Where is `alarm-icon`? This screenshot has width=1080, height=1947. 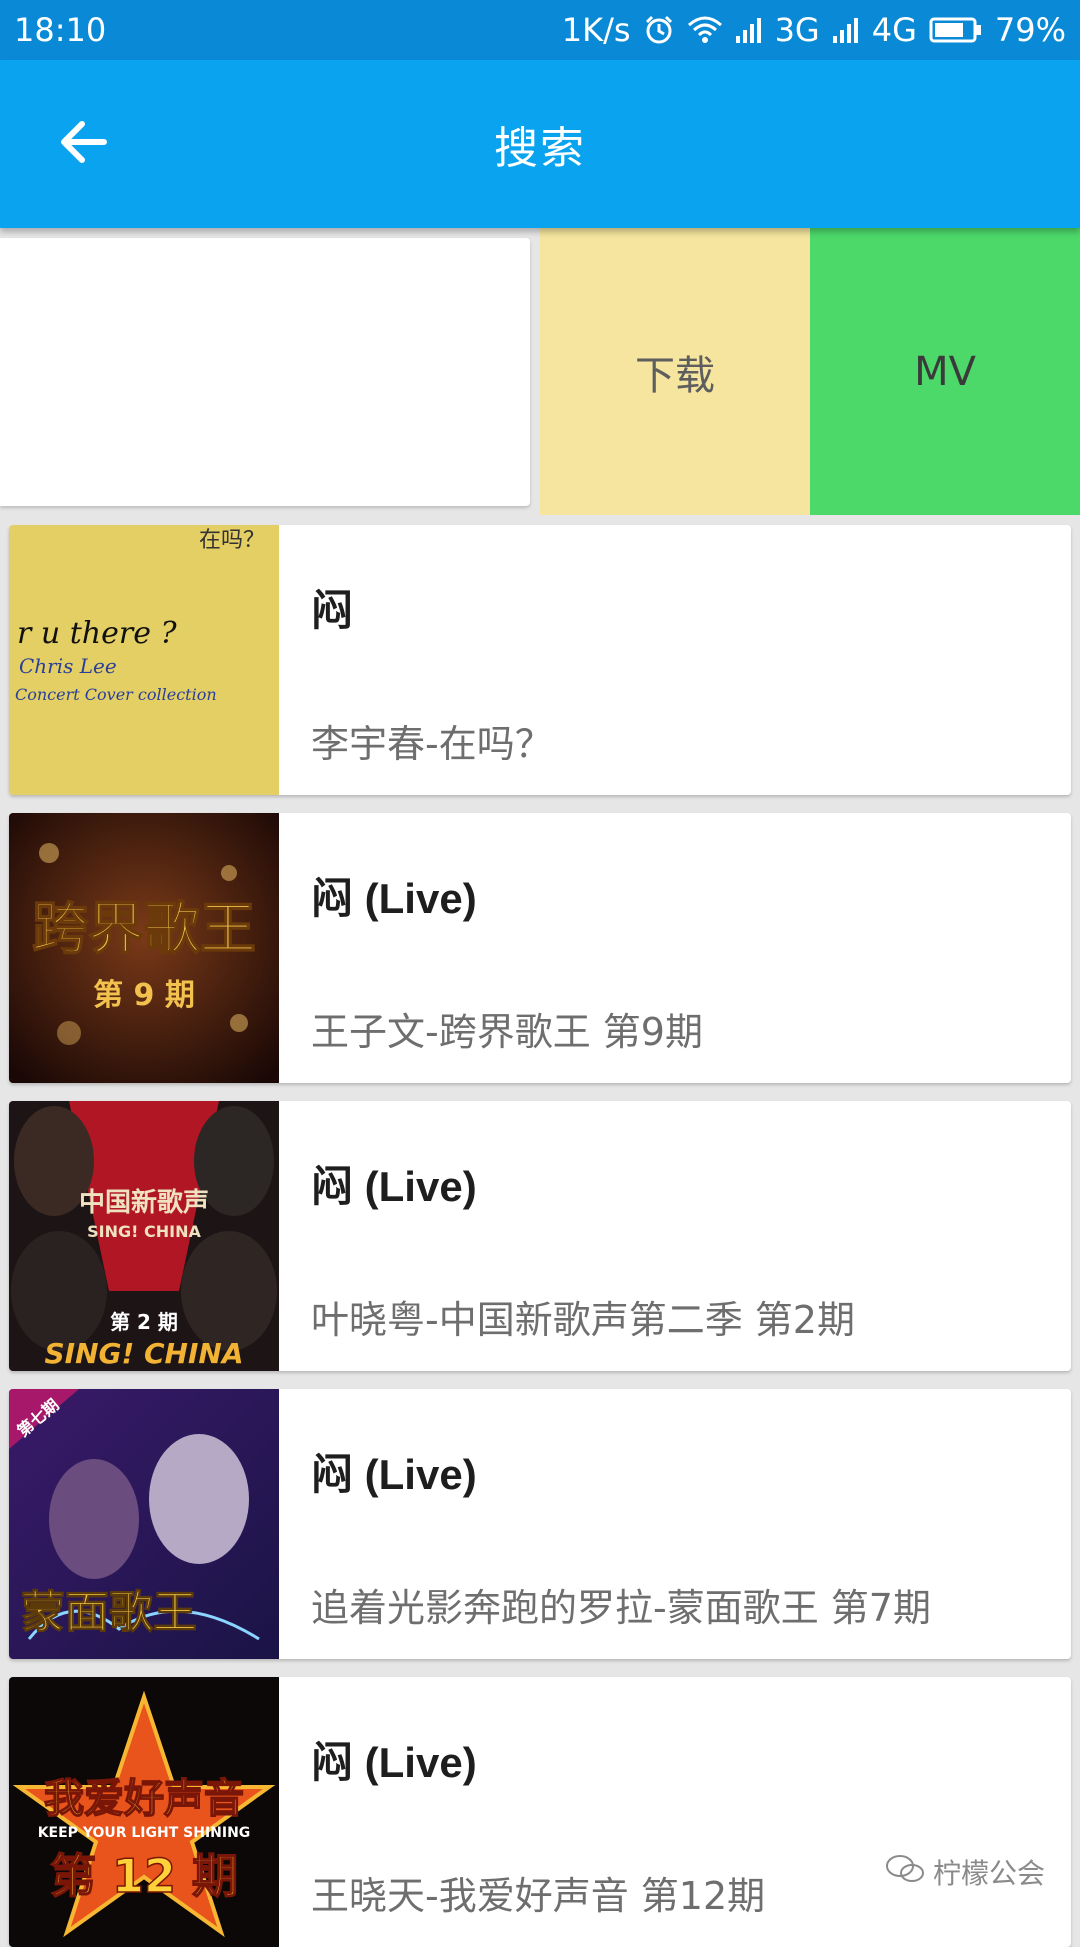
alarm-icon is located at coordinates (659, 30).